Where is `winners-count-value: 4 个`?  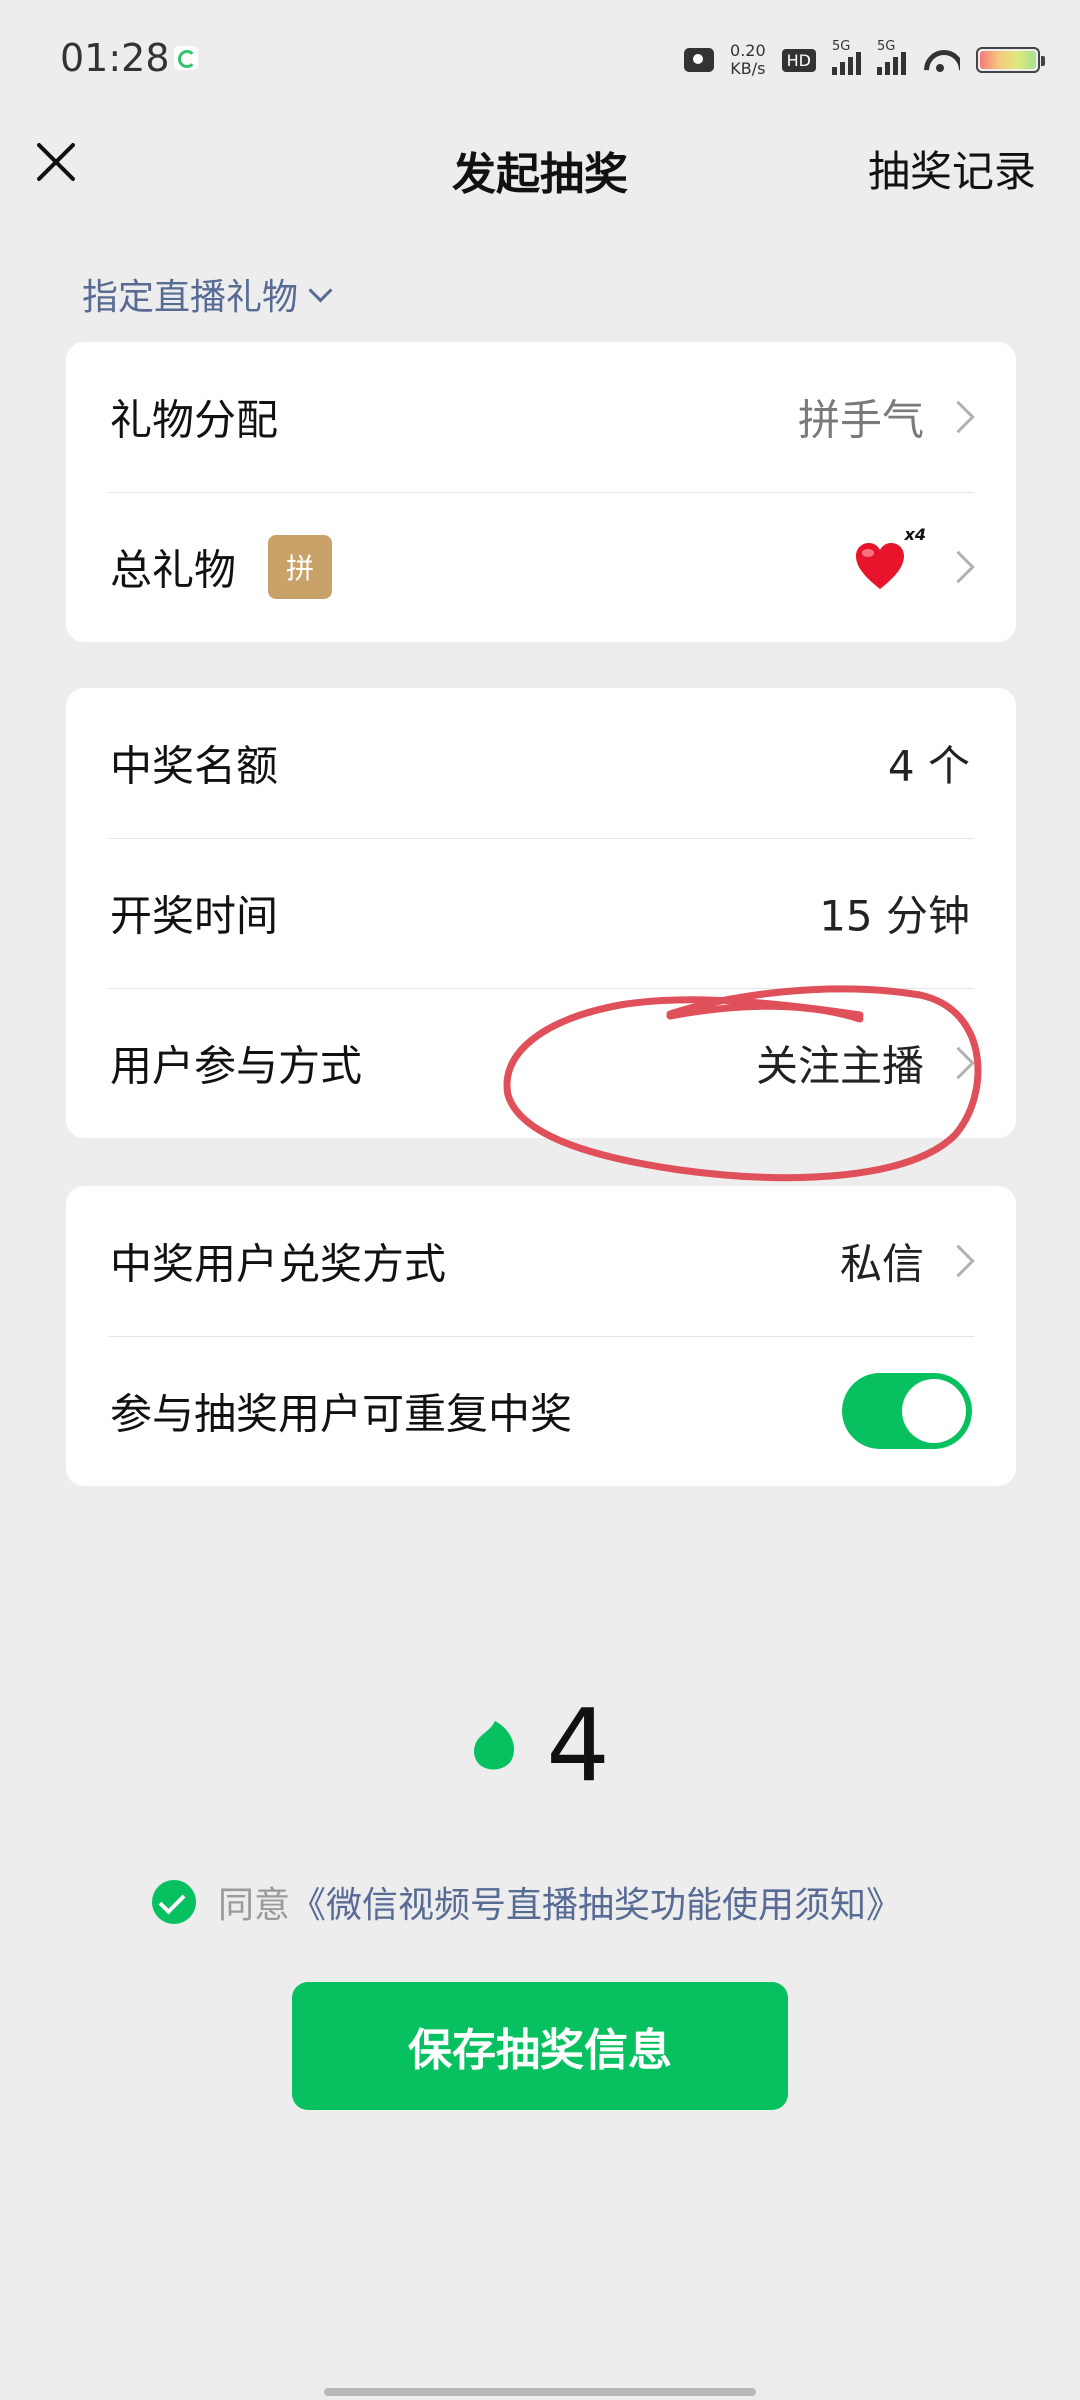
winners-count-value: 4 个 is located at coordinates (928, 766).